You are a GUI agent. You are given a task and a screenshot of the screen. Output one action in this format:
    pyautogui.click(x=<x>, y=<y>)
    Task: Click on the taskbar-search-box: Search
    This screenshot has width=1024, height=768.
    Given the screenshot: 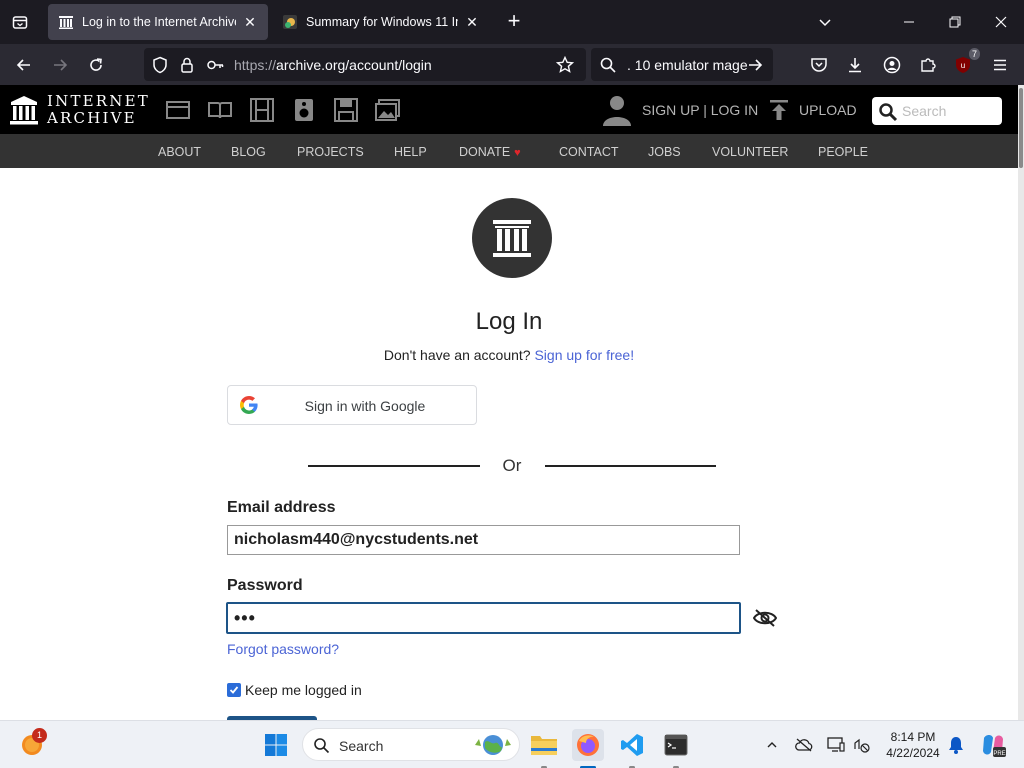 What is the action you would take?
    pyautogui.click(x=411, y=744)
    